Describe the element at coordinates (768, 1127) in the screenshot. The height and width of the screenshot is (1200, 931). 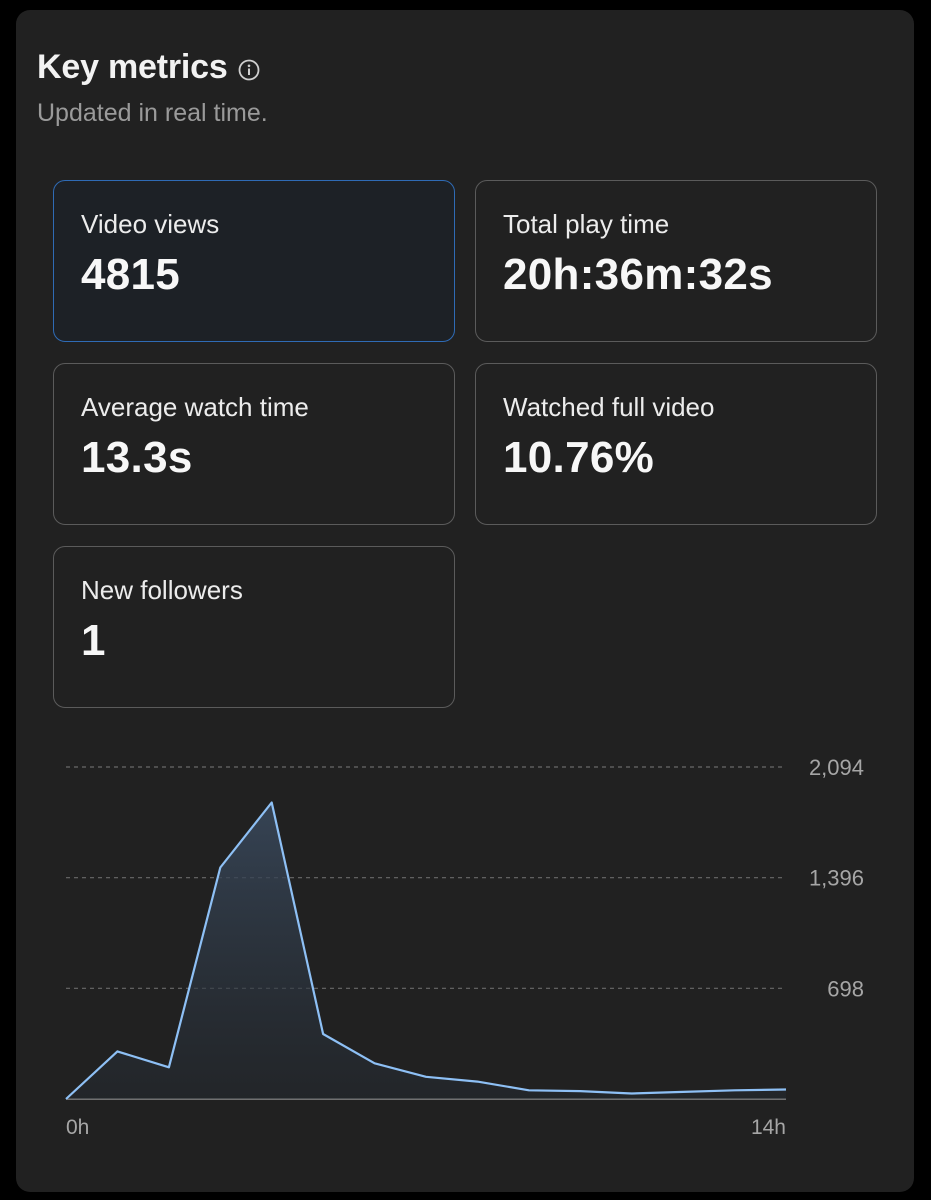
I see `x-tick-label: 14h` at that location.